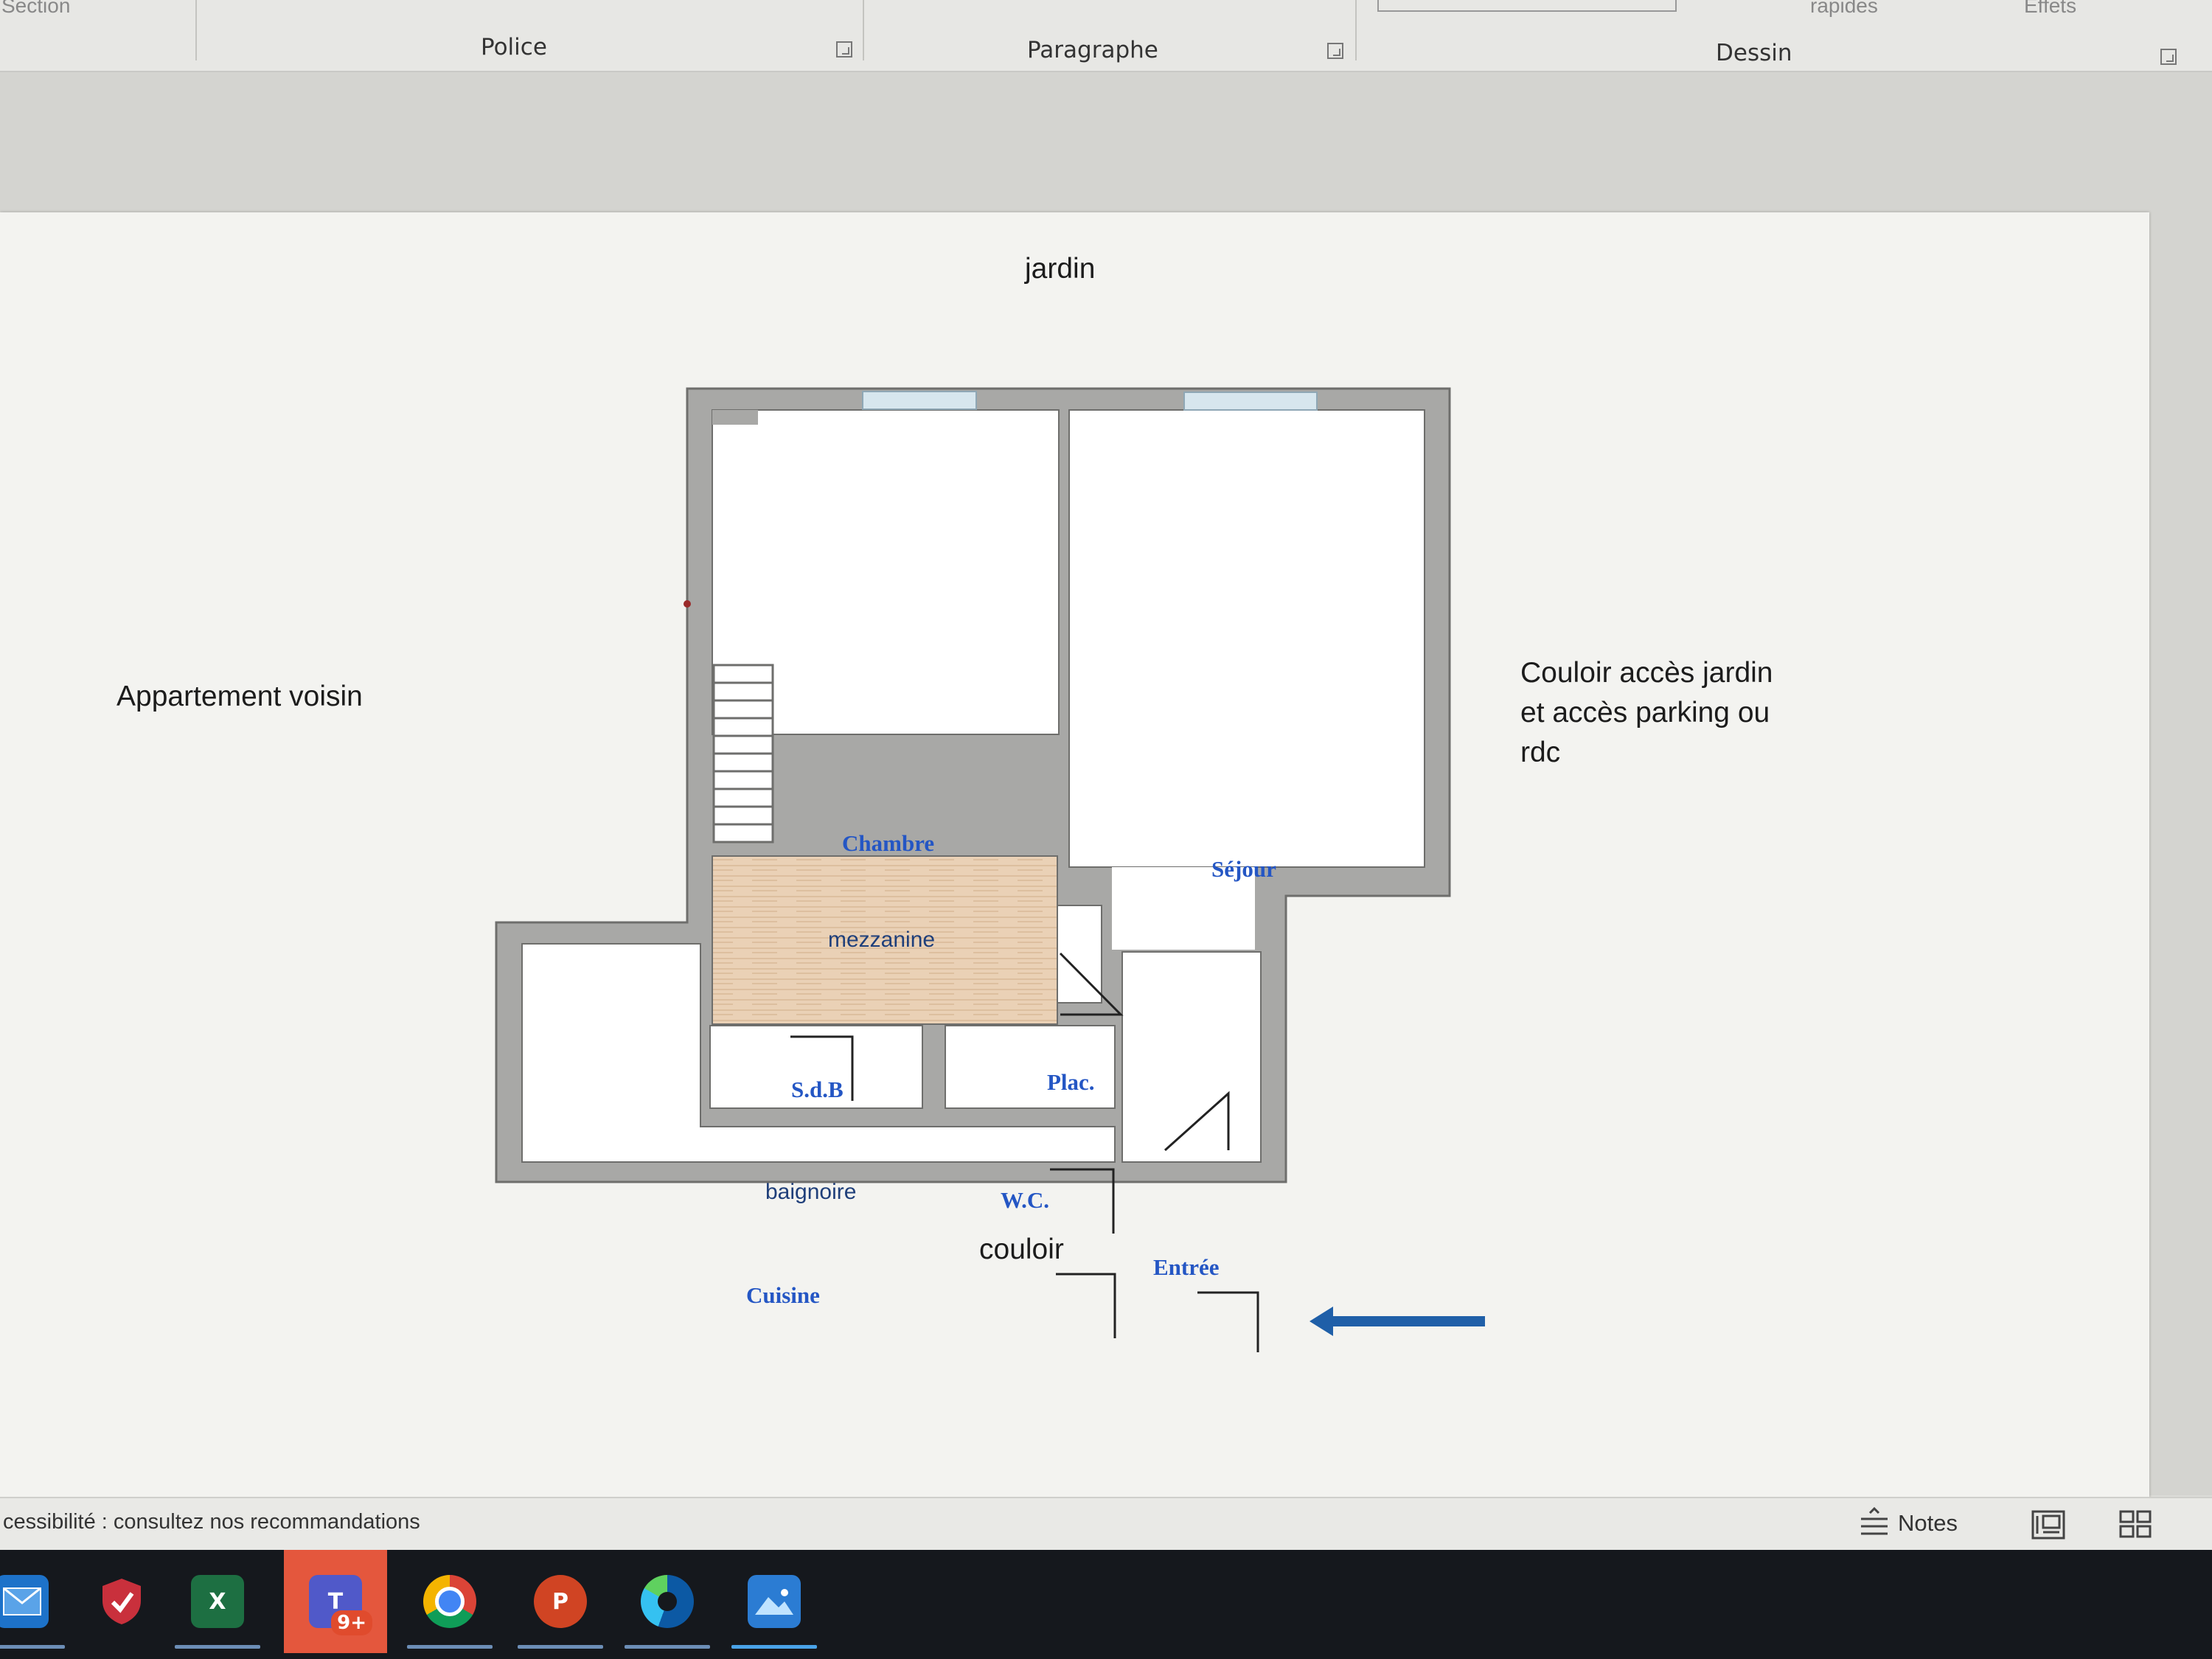 The height and width of the screenshot is (1659, 2212). I want to click on taskbar-mail, so click(37, 1601).